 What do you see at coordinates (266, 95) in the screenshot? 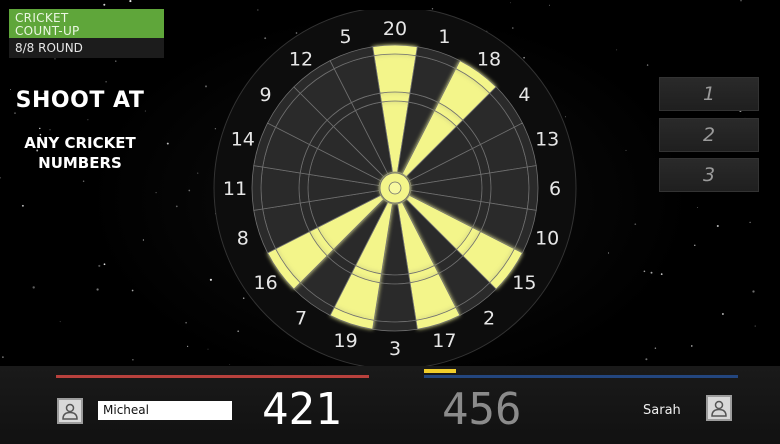
I see `board-number-9: 9` at bounding box center [266, 95].